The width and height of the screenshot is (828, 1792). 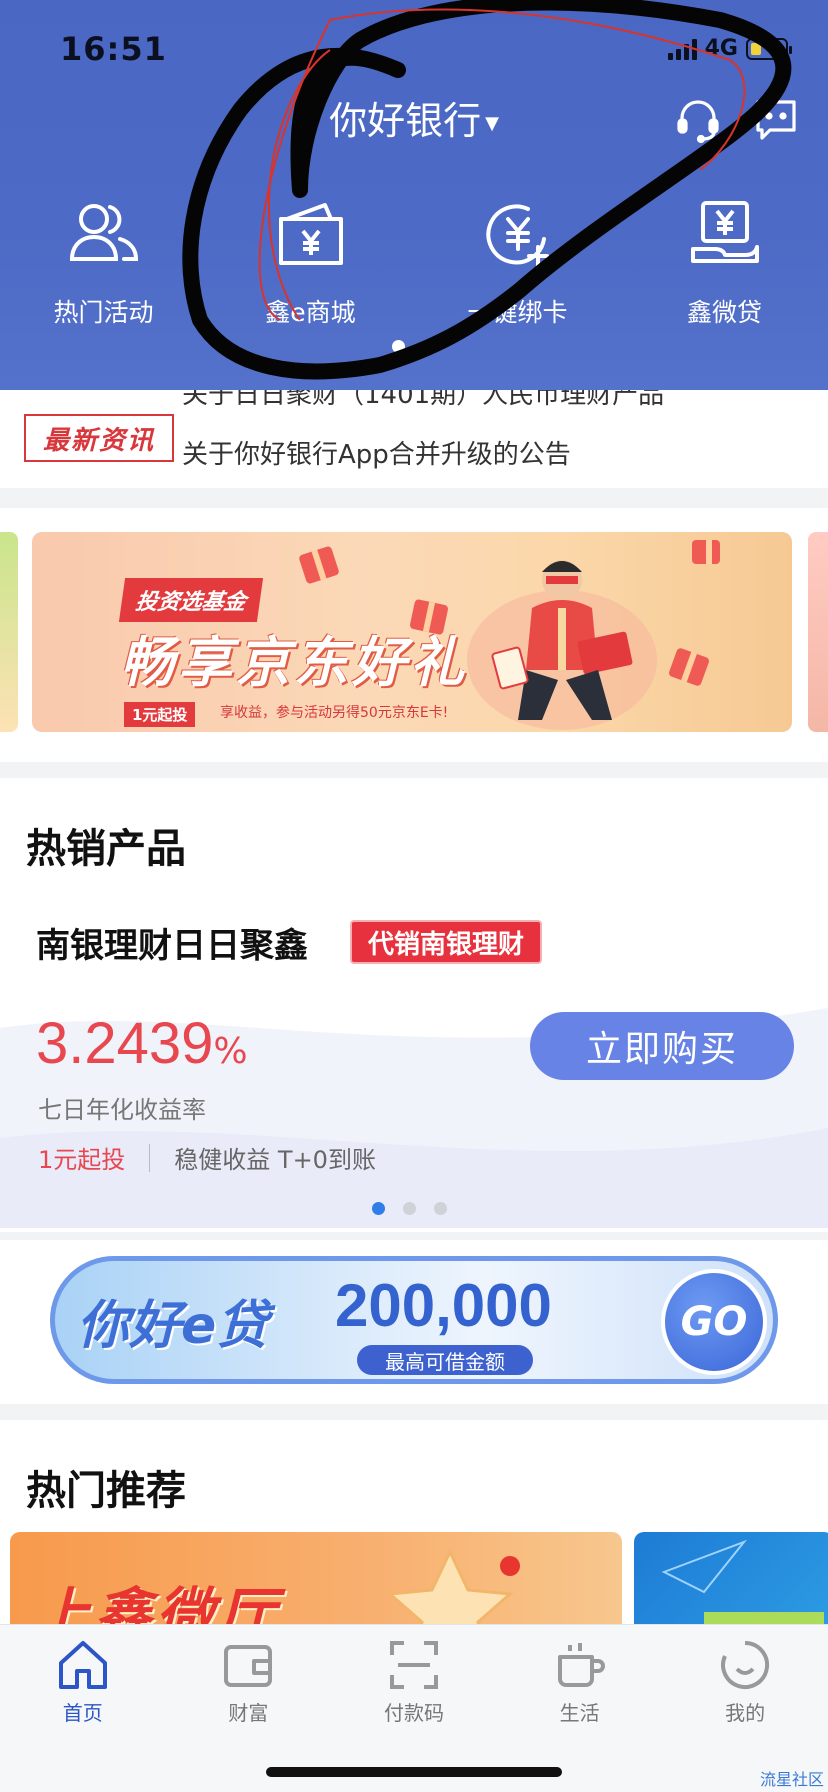 I want to click on recommend-card: 上鑫微厅 10000, so click(x=316, y=1581).